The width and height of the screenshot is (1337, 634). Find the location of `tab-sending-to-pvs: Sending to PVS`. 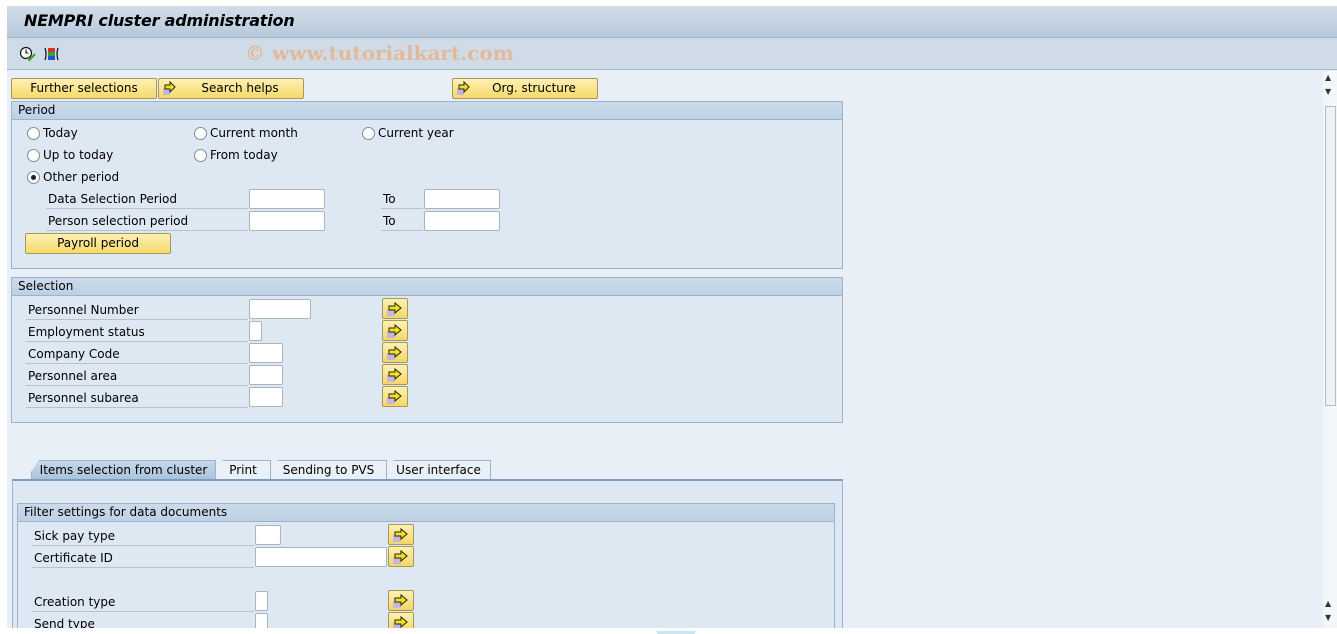

tab-sending-to-pvs: Sending to PVS is located at coordinates (328, 470).